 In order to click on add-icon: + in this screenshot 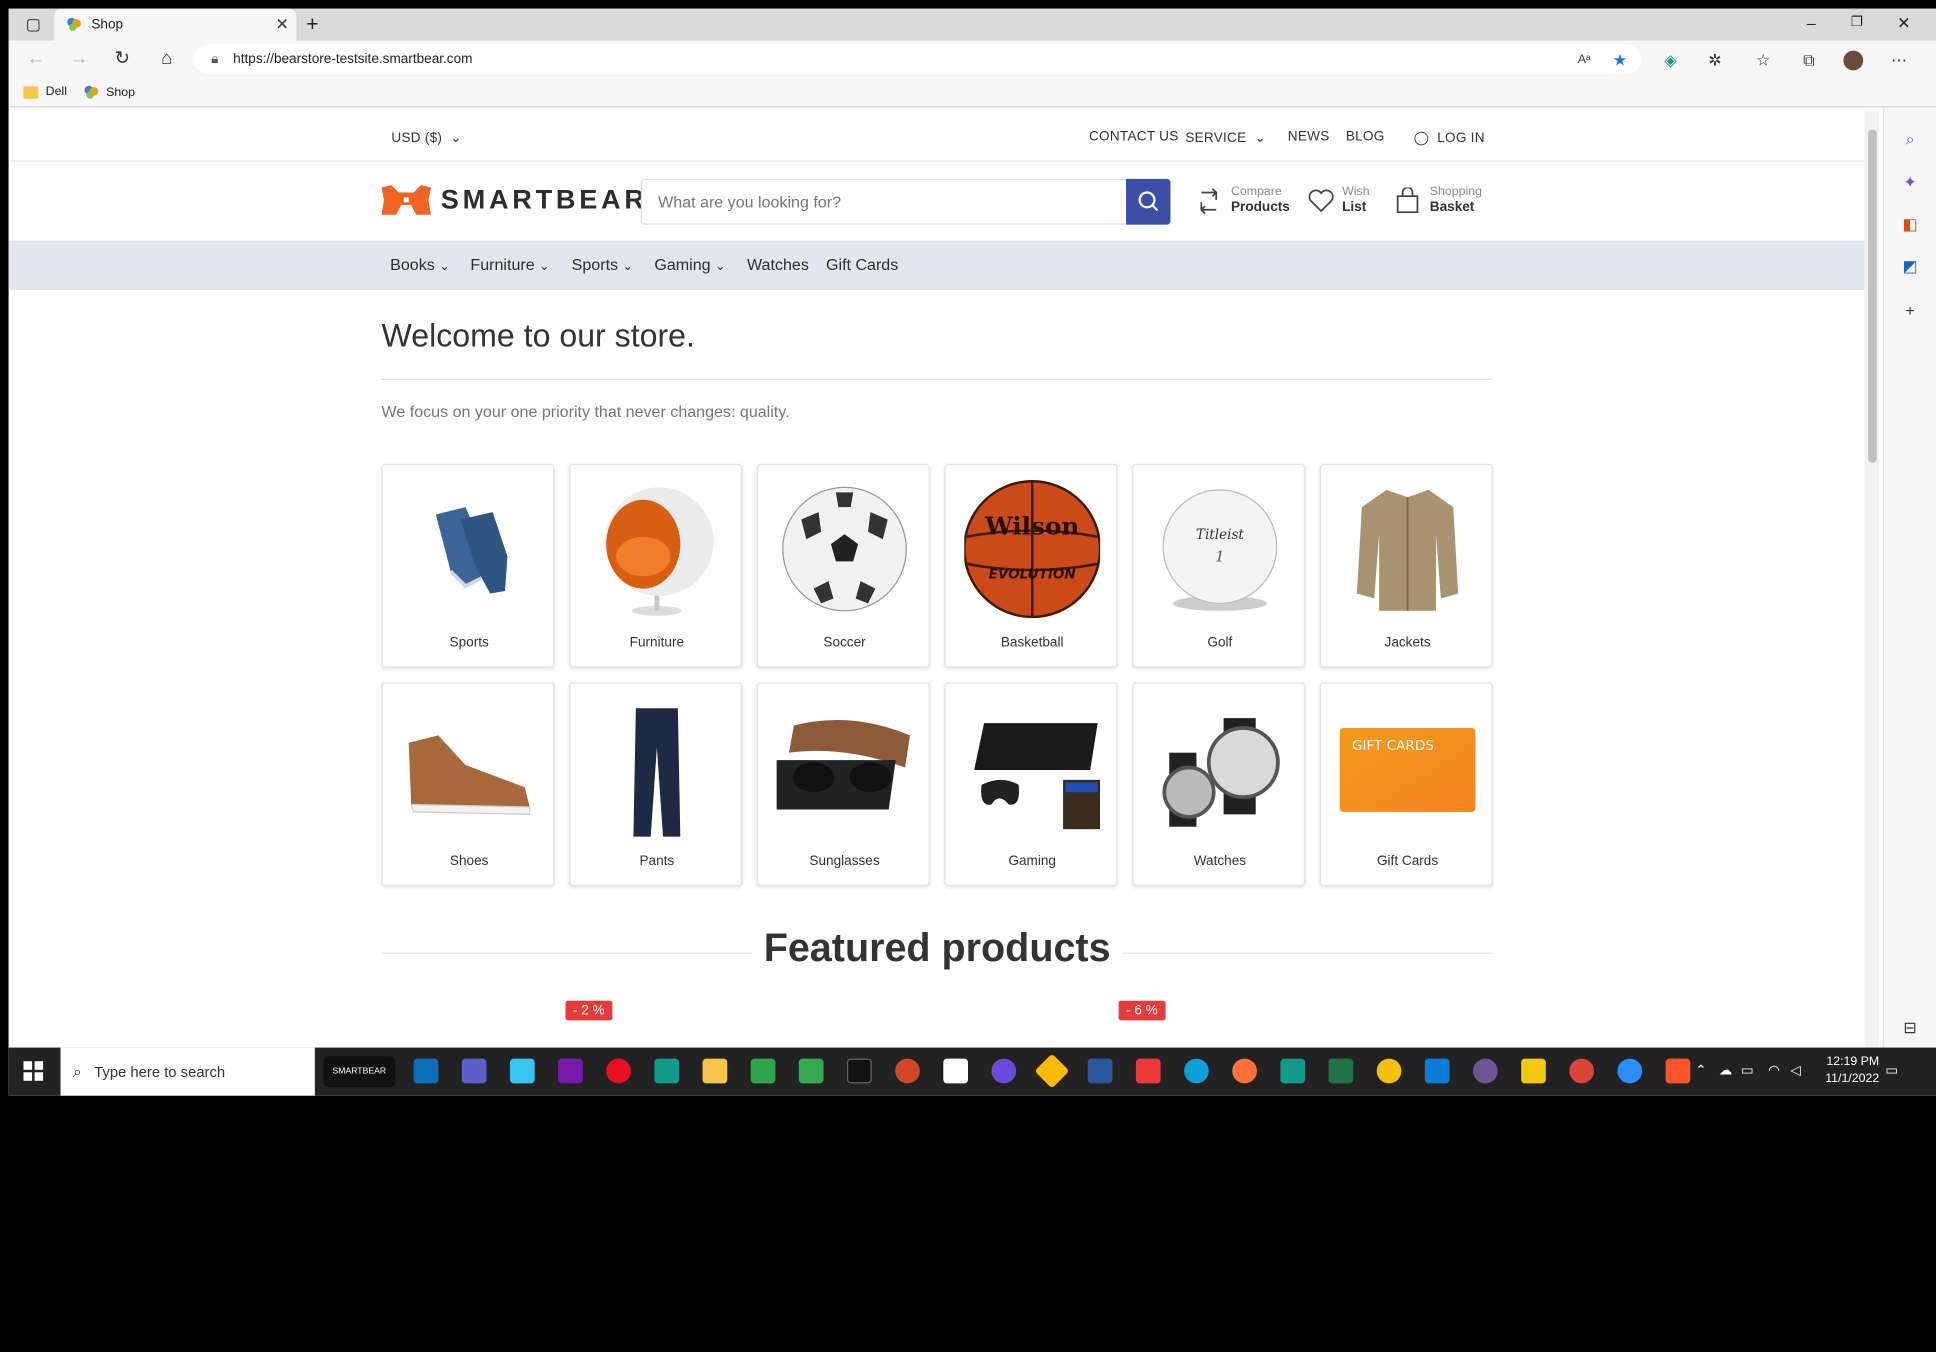, I will do `click(1910, 311)`.